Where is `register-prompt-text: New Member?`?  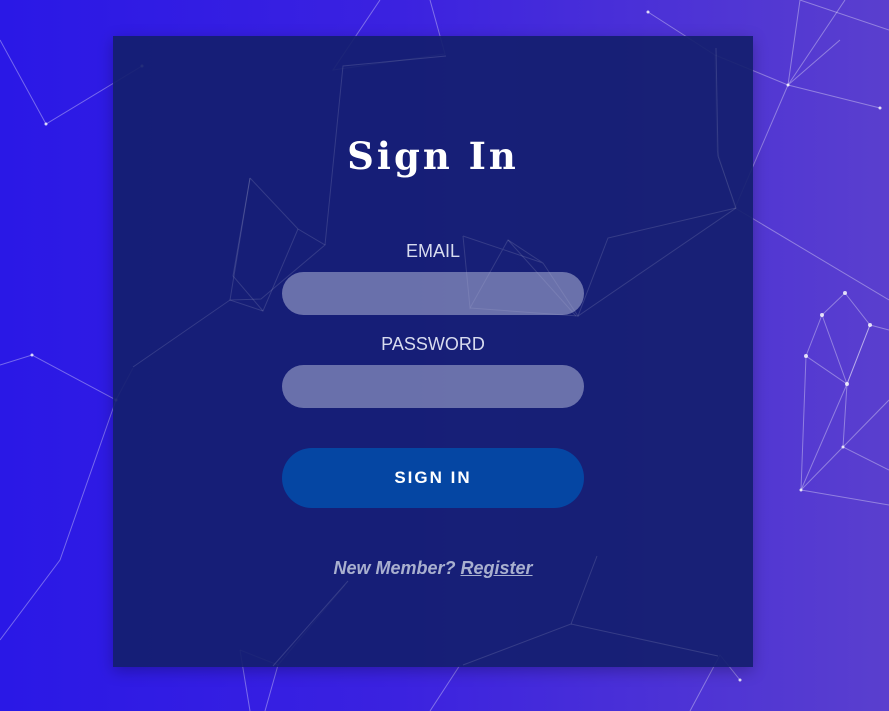 register-prompt-text: New Member? is located at coordinates (394, 568).